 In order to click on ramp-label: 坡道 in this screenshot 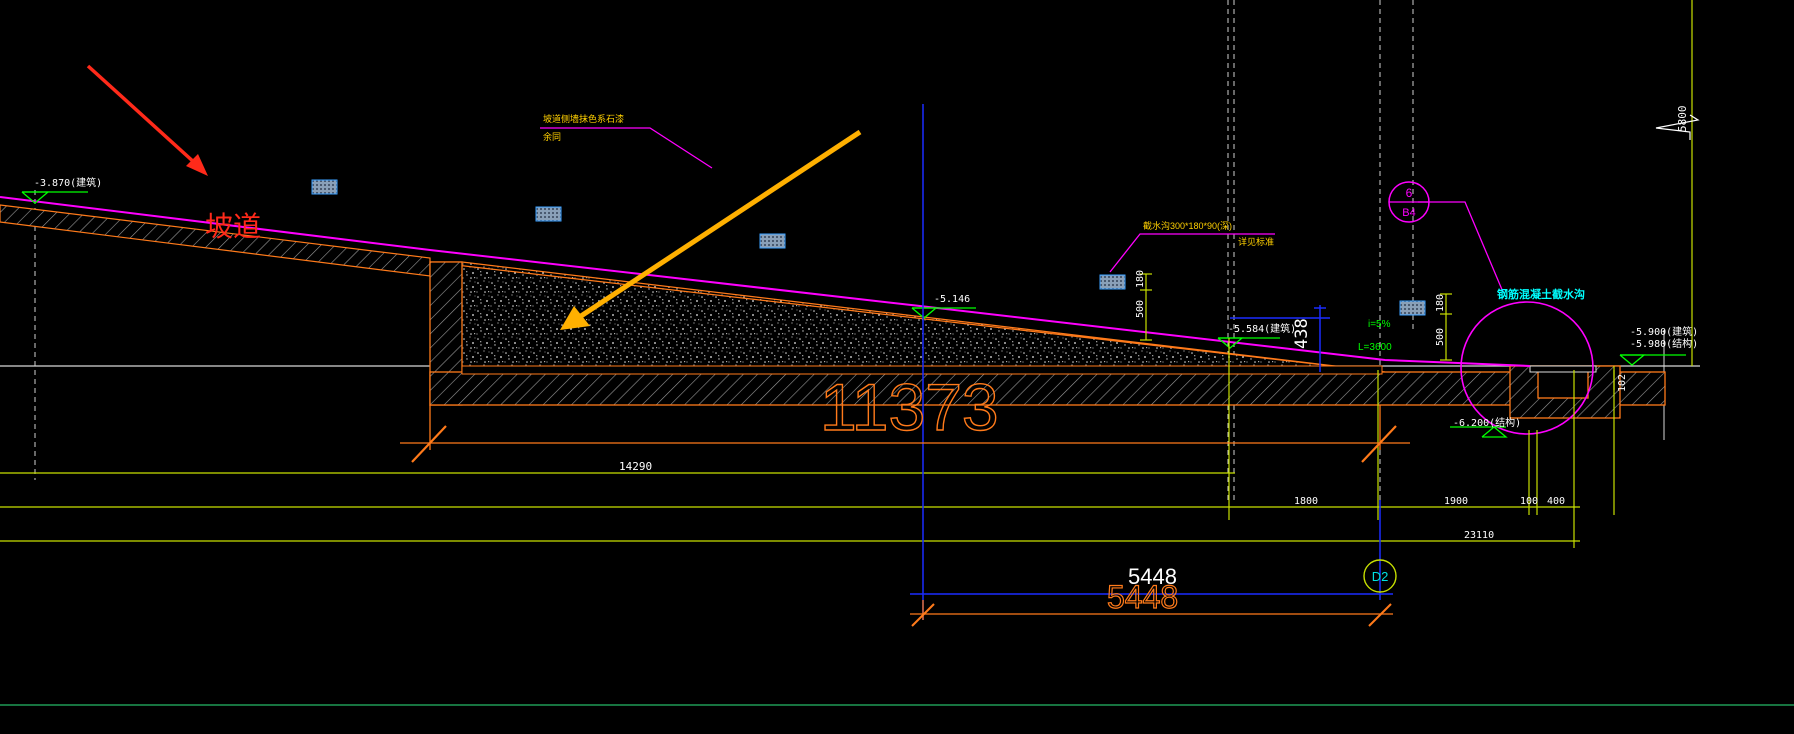, I will do `click(233, 226)`.